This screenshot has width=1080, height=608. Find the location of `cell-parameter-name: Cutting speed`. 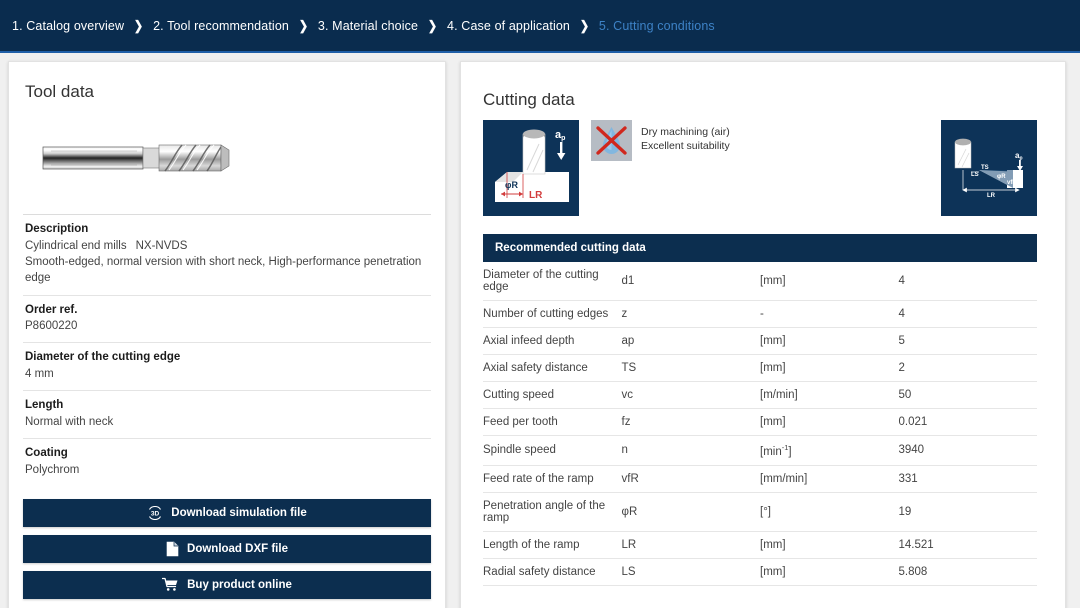

cell-parameter-name: Cutting speed is located at coordinates (552, 395).